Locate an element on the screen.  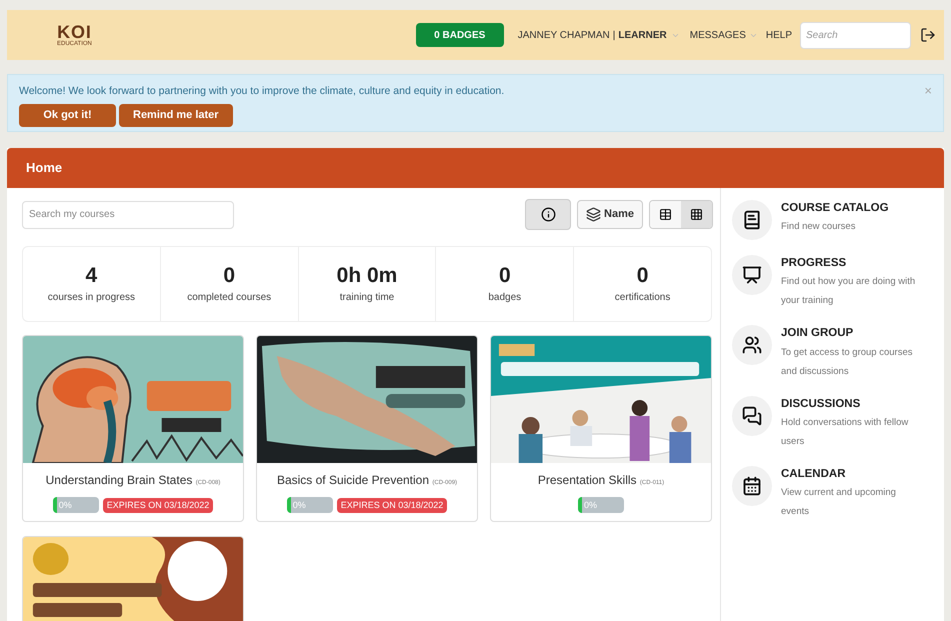
layers-icon is located at coordinates (594, 214).